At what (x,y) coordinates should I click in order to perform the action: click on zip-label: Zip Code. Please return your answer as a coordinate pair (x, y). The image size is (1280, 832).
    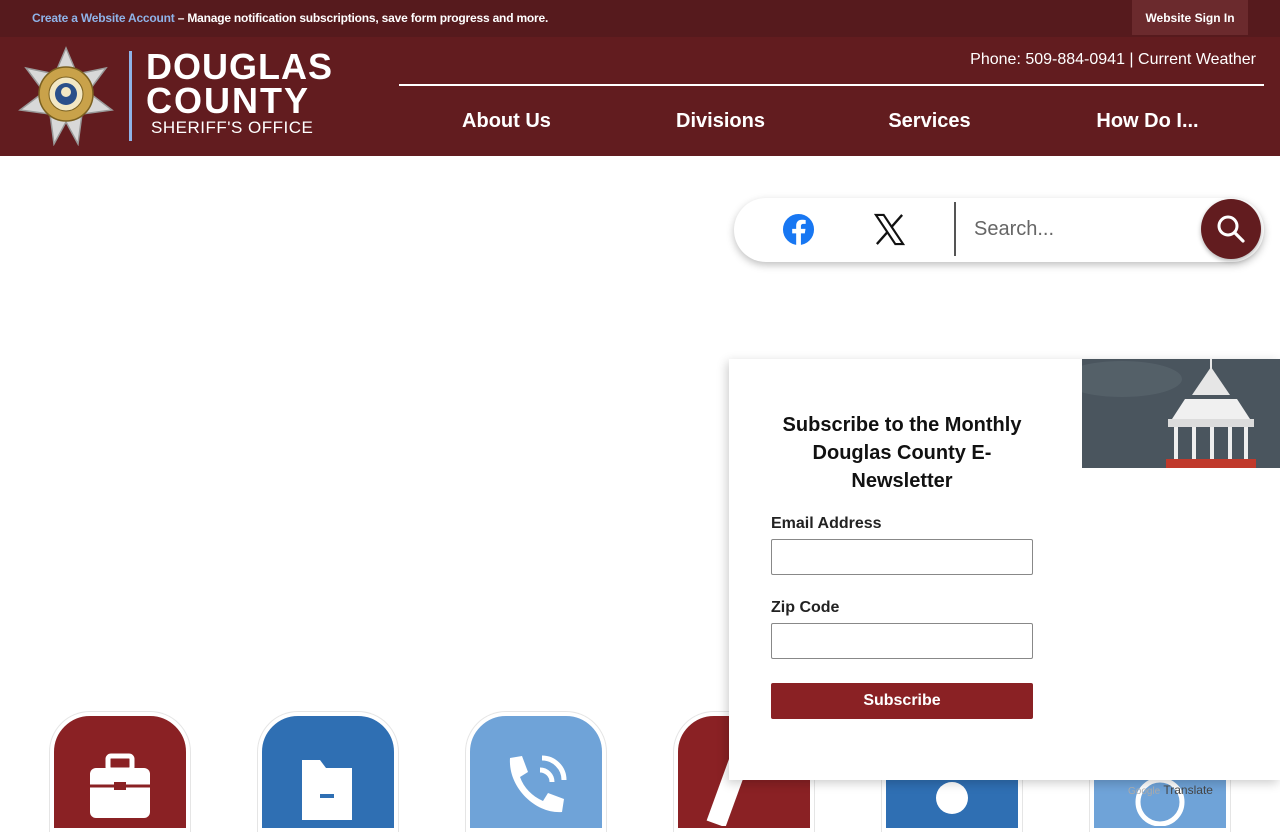
    Looking at the image, I should click on (805, 607).